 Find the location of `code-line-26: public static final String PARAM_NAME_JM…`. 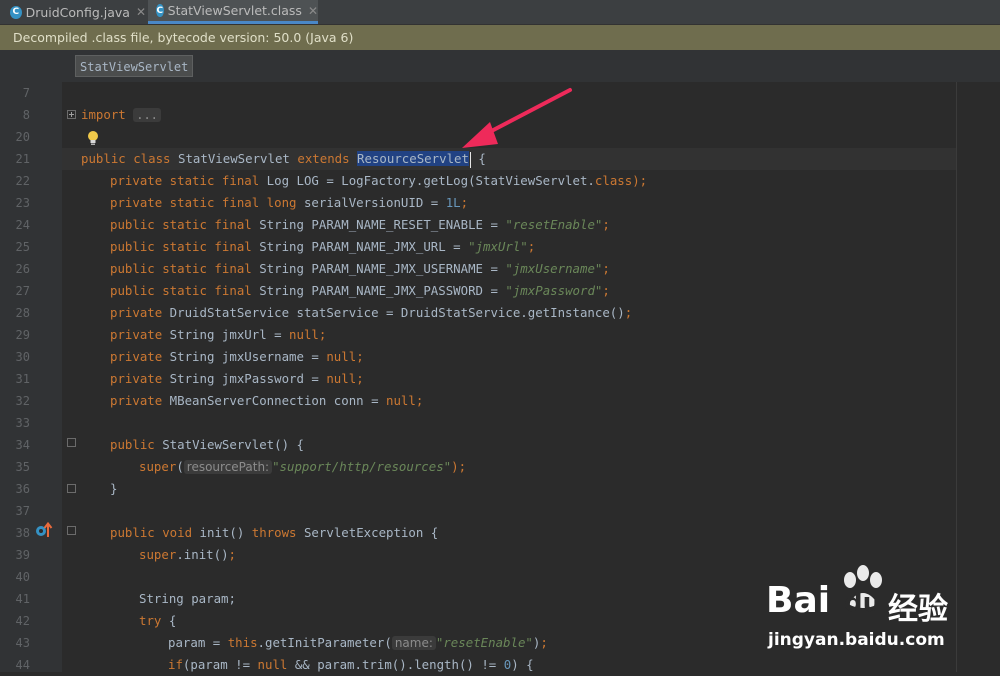

code-line-26: public static final String PARAM_NAME_JM… is located at coordinates (360, 269).